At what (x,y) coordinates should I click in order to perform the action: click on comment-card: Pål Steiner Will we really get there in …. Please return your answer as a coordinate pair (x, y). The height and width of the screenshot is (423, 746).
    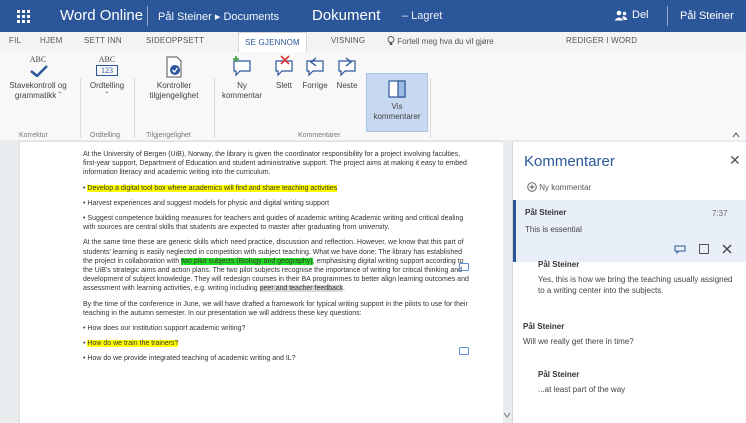
    Looking at the image, I should click on (630, 334).